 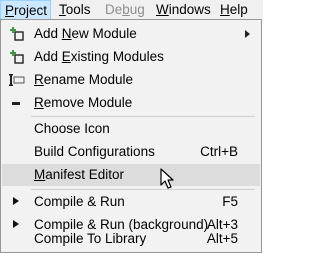 I want to click on menu-item-label: Build Configurations, so click(x=94, y=151).